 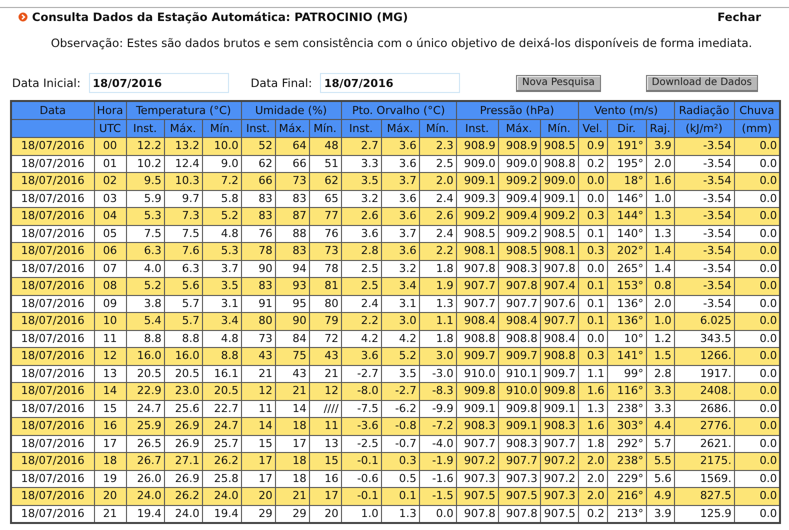 I want to click on table-cell: 2.7, so click(x=361, y=146).